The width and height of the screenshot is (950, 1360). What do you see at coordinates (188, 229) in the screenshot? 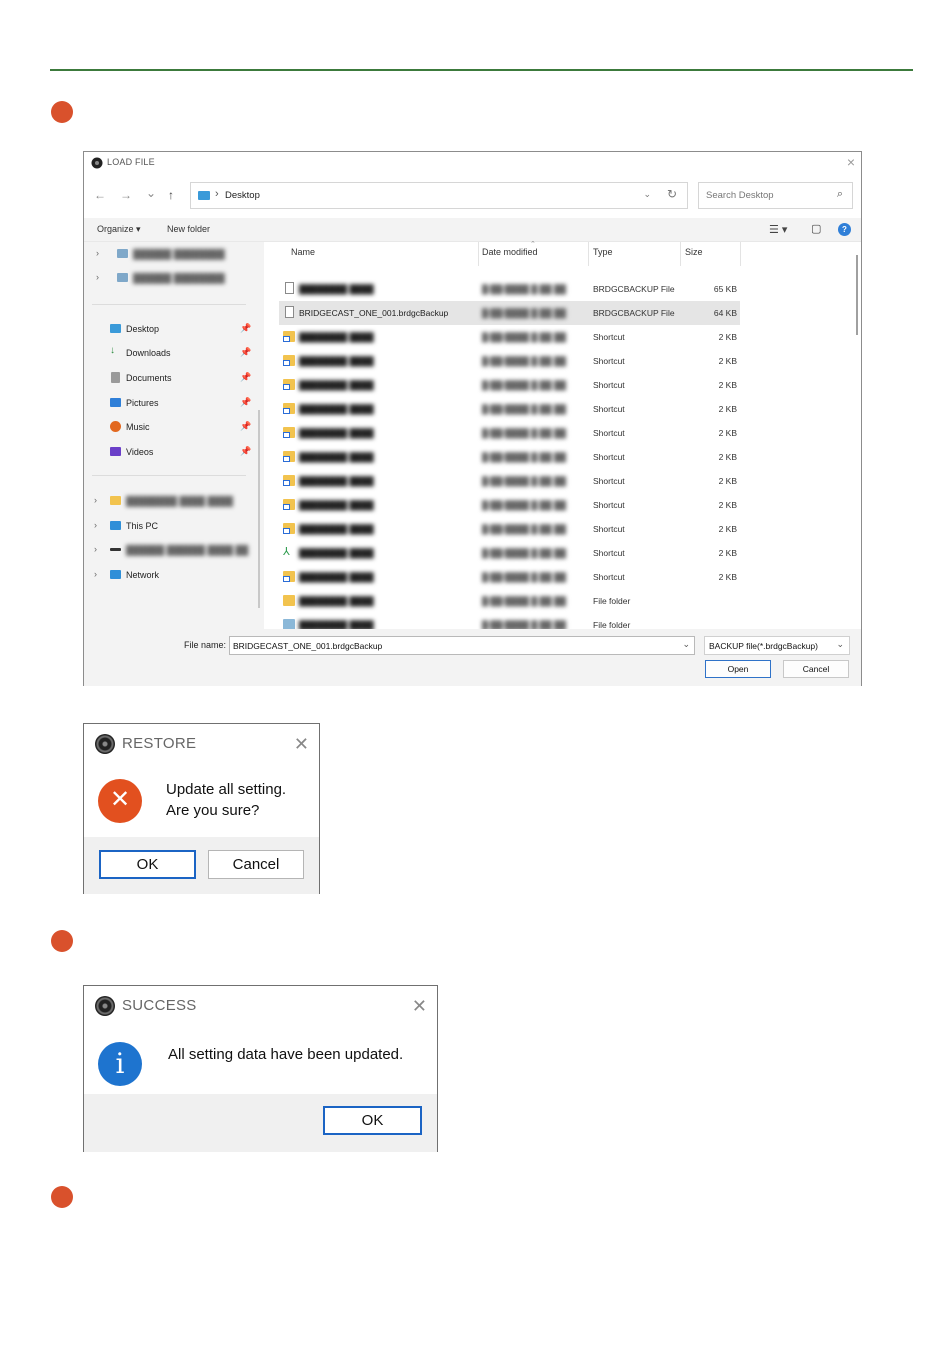
I see `new-folder-button: New folder` at bounding box center [188, 229].